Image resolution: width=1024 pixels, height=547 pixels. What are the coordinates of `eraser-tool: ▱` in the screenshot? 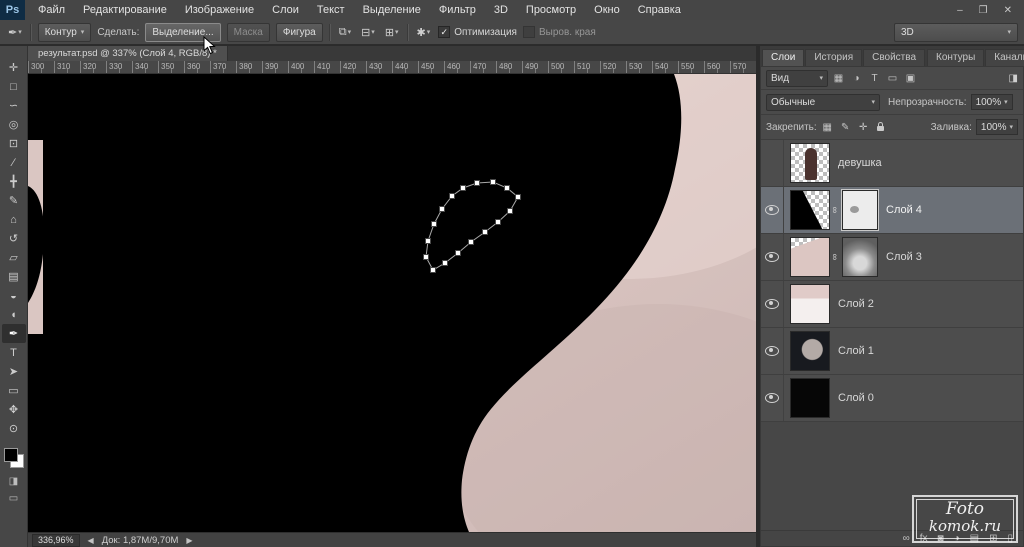 It's located at (14, 257).